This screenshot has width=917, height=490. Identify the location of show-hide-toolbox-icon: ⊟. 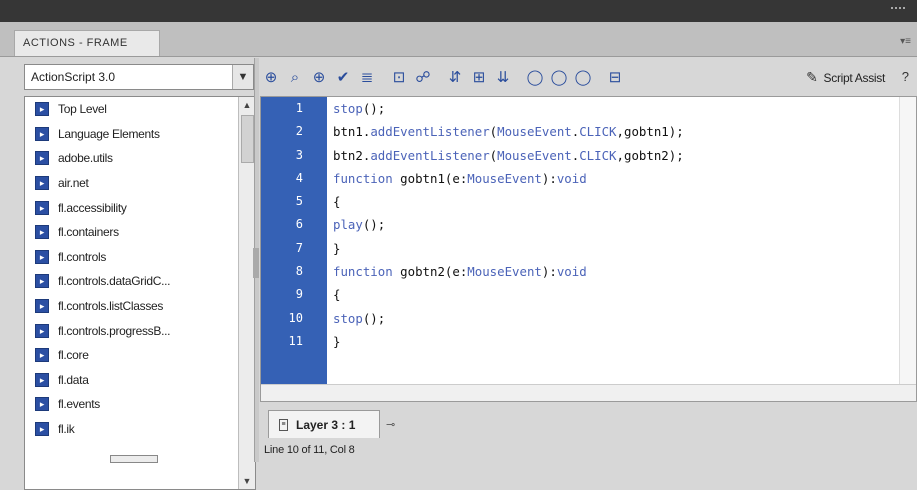
(615, 77).